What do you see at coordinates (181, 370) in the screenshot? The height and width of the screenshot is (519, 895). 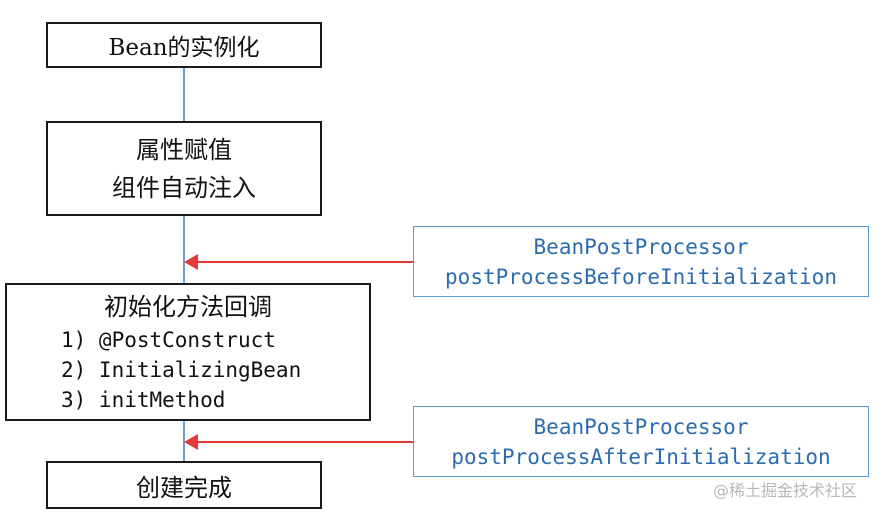 I see `init-step-initializingbean: 2) InitializingBean` at bounding box center [181, 370].